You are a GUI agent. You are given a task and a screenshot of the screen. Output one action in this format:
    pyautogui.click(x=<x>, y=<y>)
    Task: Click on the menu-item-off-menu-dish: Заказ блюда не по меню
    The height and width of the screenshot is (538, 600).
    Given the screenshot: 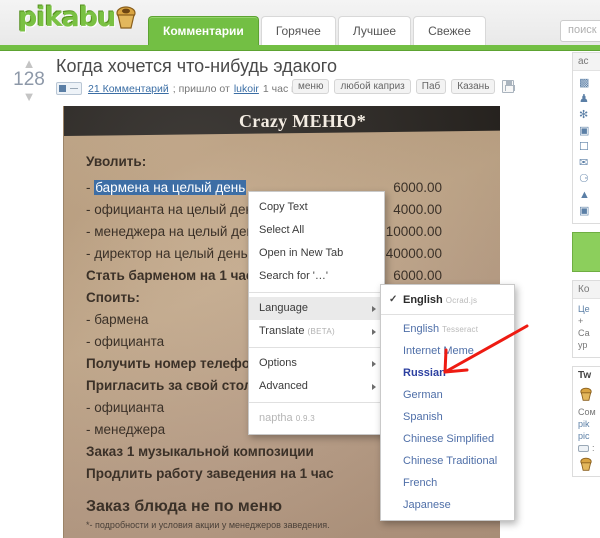 What is the action you would take?
    pyautogui.click(x=184, y=506)
    